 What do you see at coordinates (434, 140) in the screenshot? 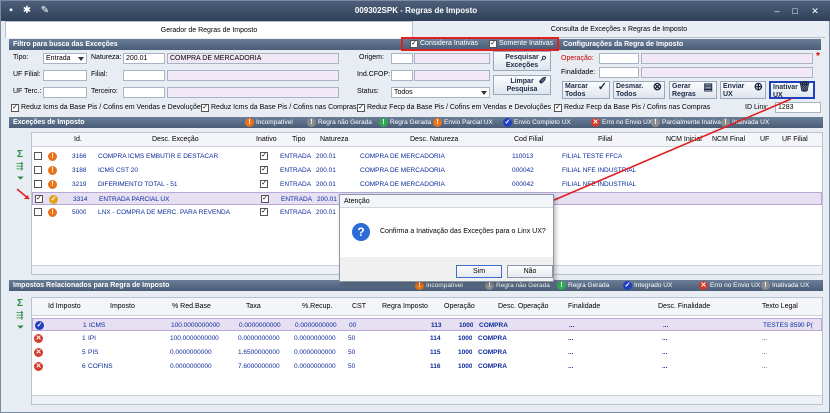
I see `col-desc-natureza: Desc. Natureza` at bounding box center [434, 140].